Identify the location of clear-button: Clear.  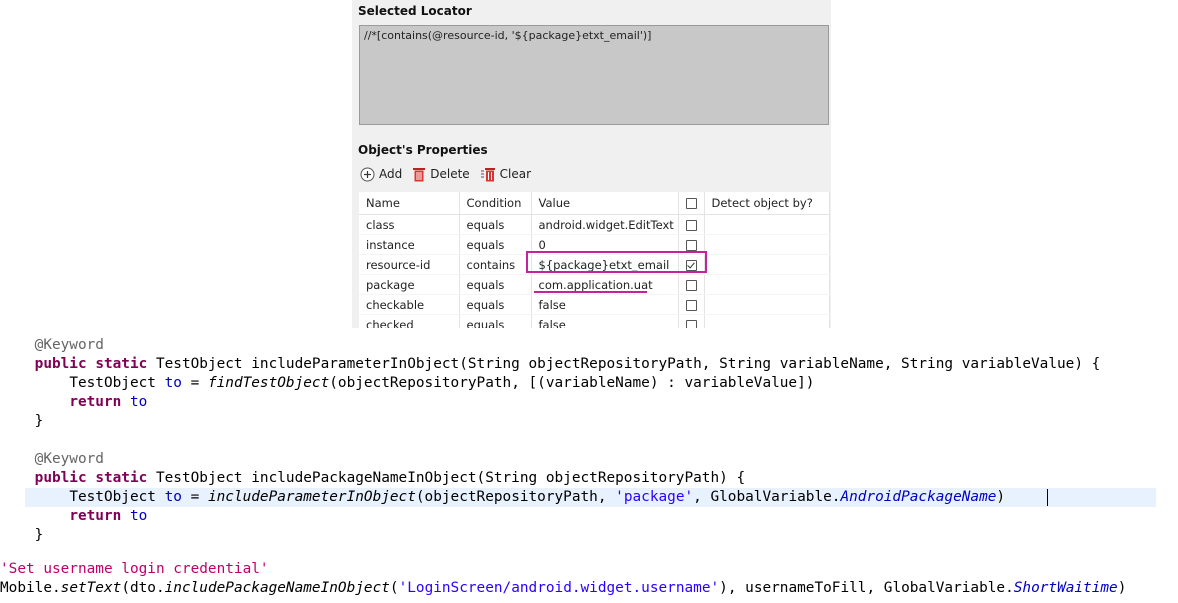
(505, 174).